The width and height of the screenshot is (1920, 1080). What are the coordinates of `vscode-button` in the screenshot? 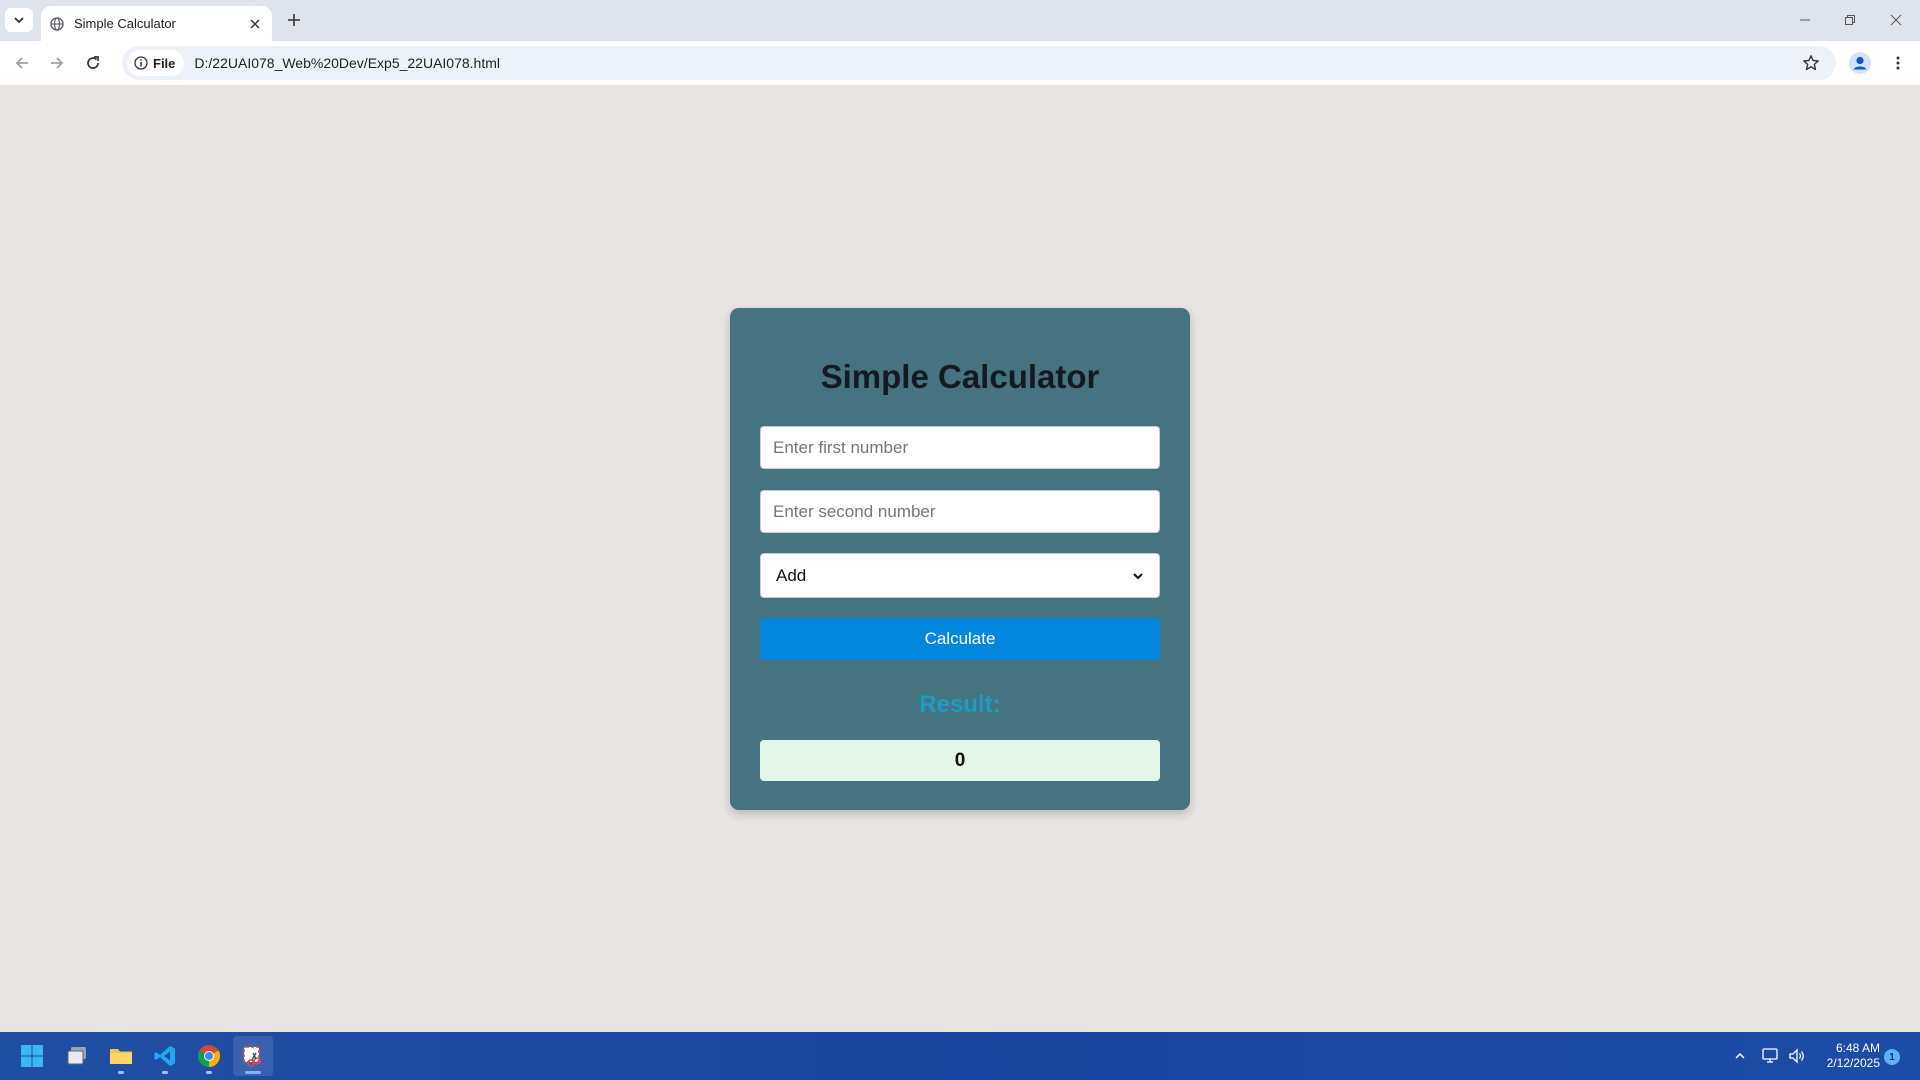 It's located at (165, 1056).